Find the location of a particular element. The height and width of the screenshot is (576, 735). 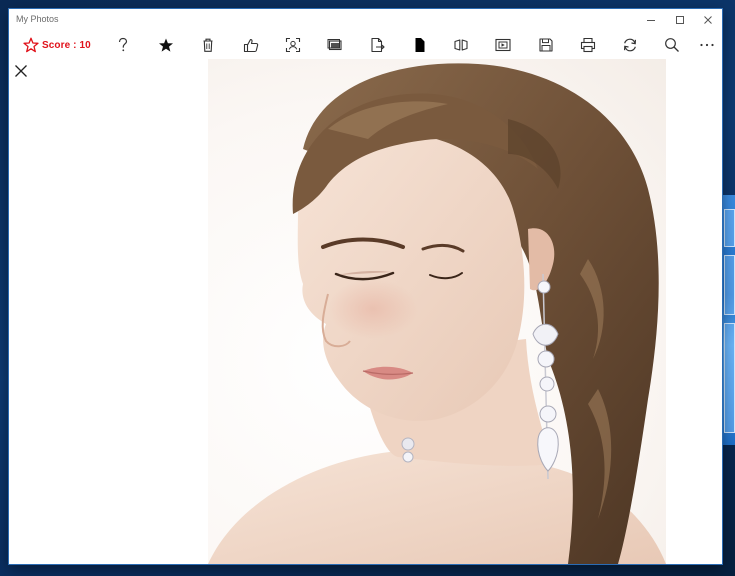

maximize-button is located at coordinates (680, 20).